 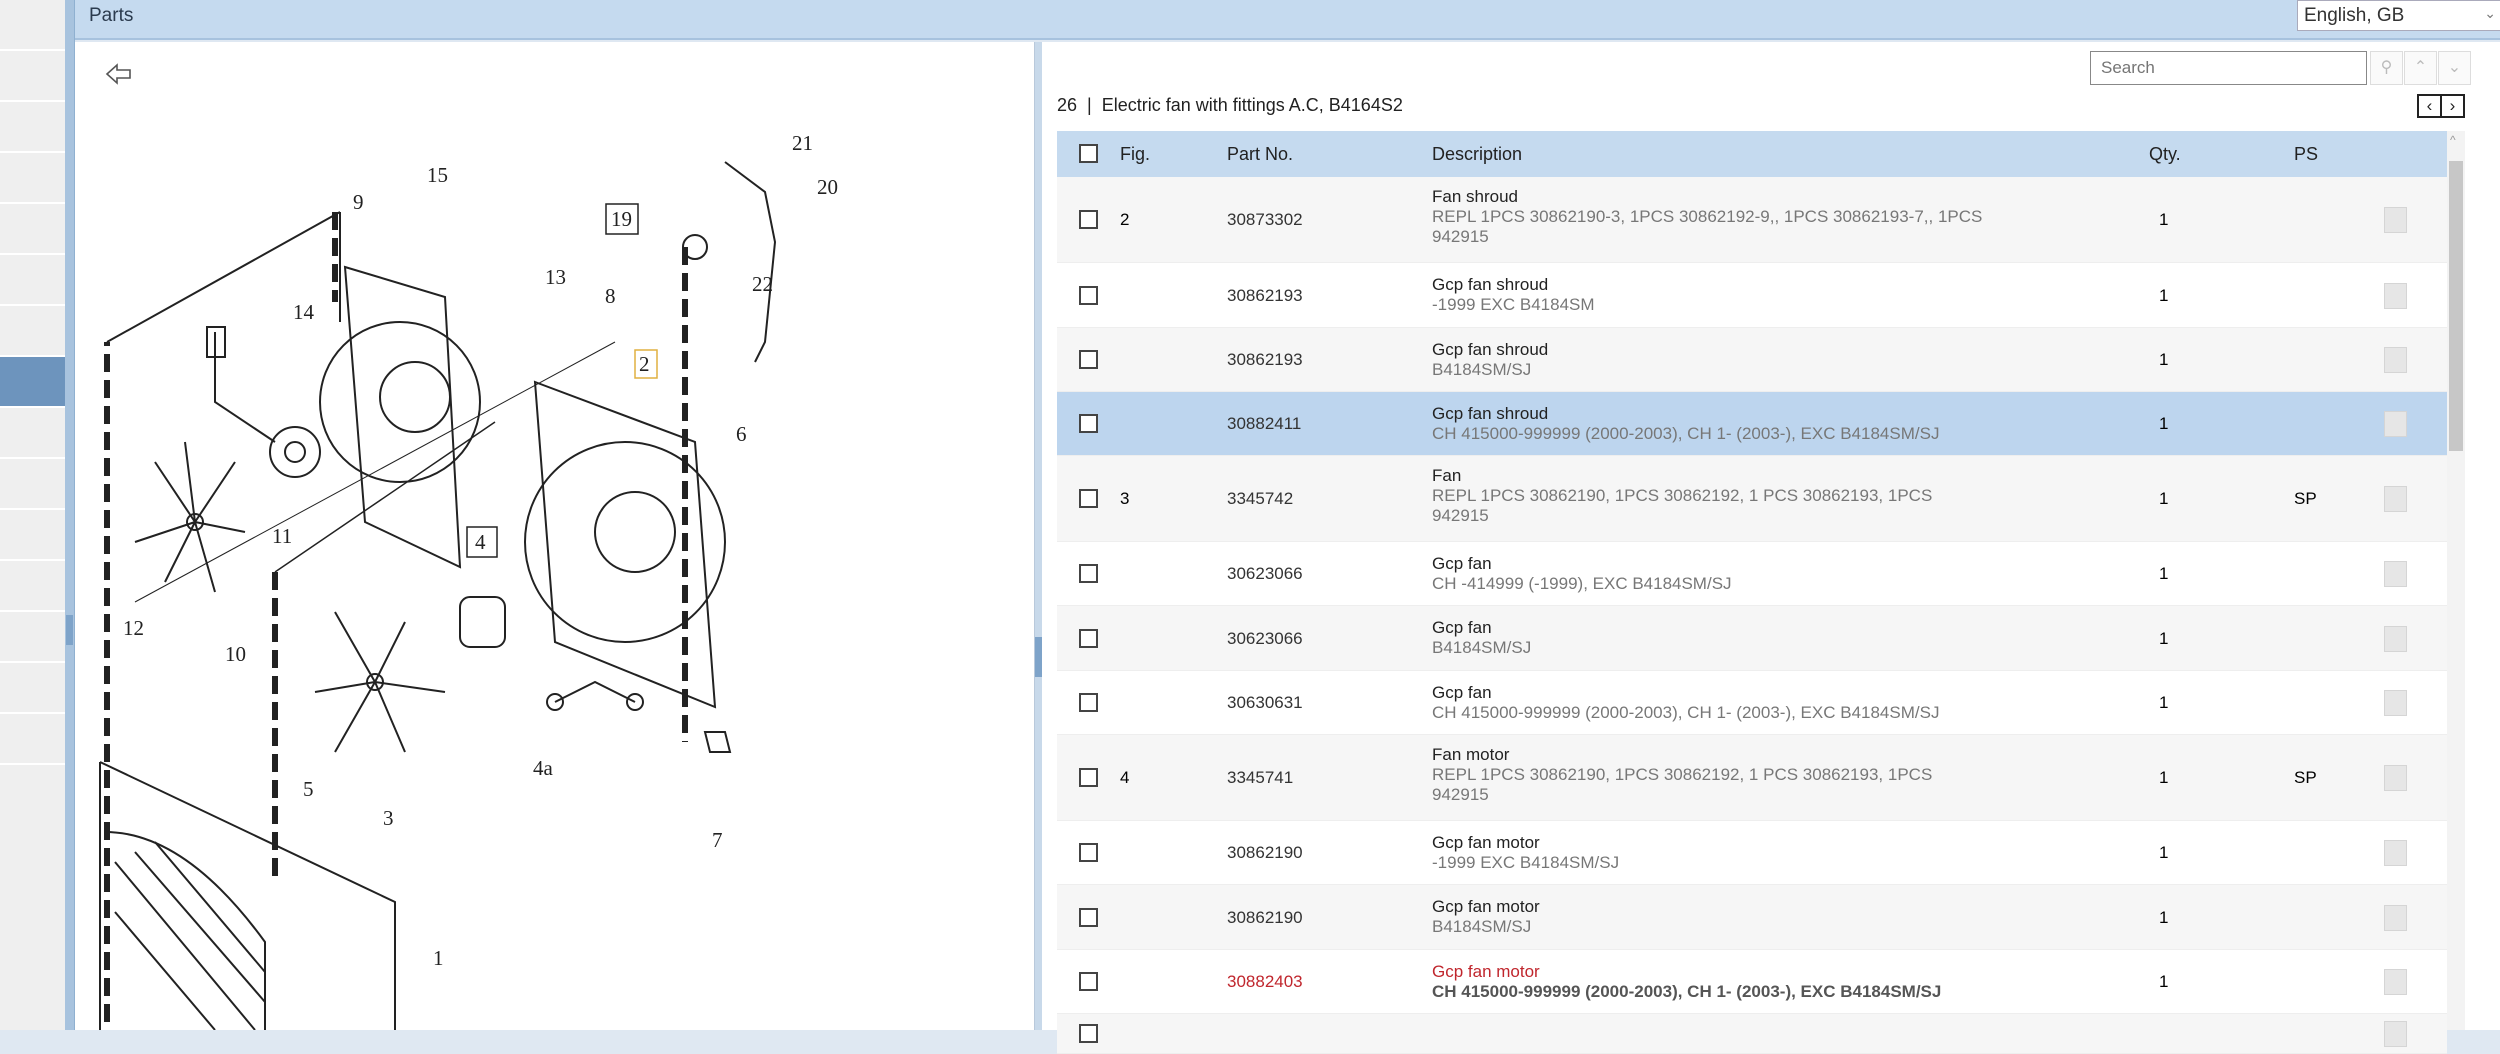 I want to click on callout-label: 1, so click(x=438, y=958).